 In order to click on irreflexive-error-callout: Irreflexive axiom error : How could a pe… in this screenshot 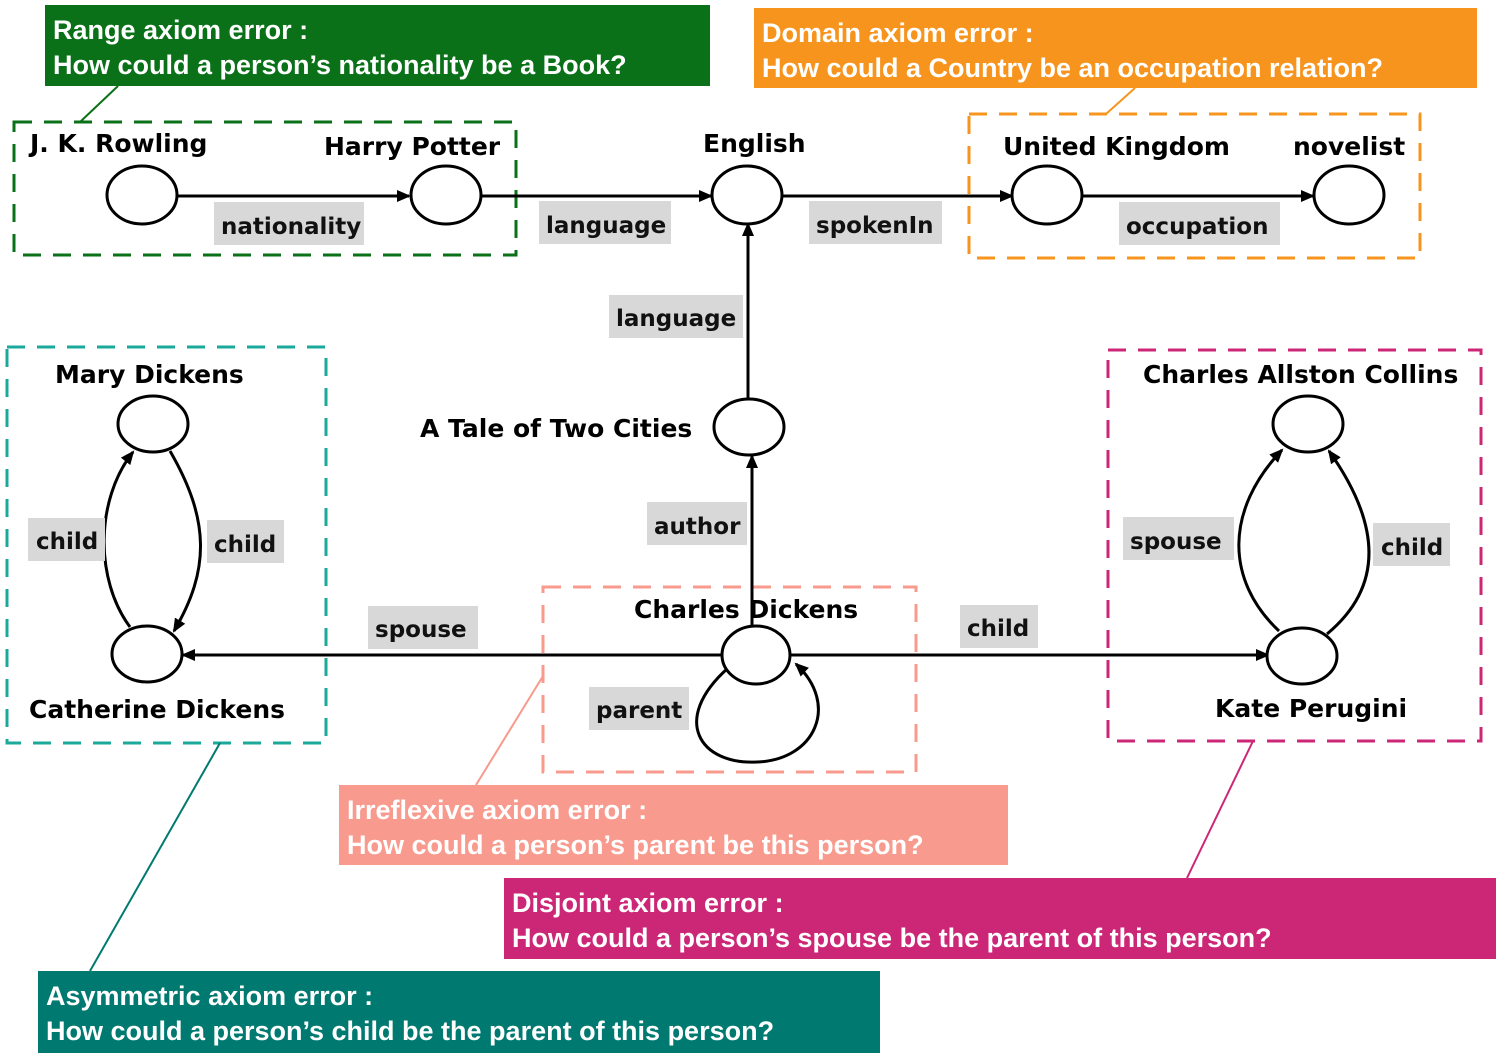, I will do `click(673, 825)`.